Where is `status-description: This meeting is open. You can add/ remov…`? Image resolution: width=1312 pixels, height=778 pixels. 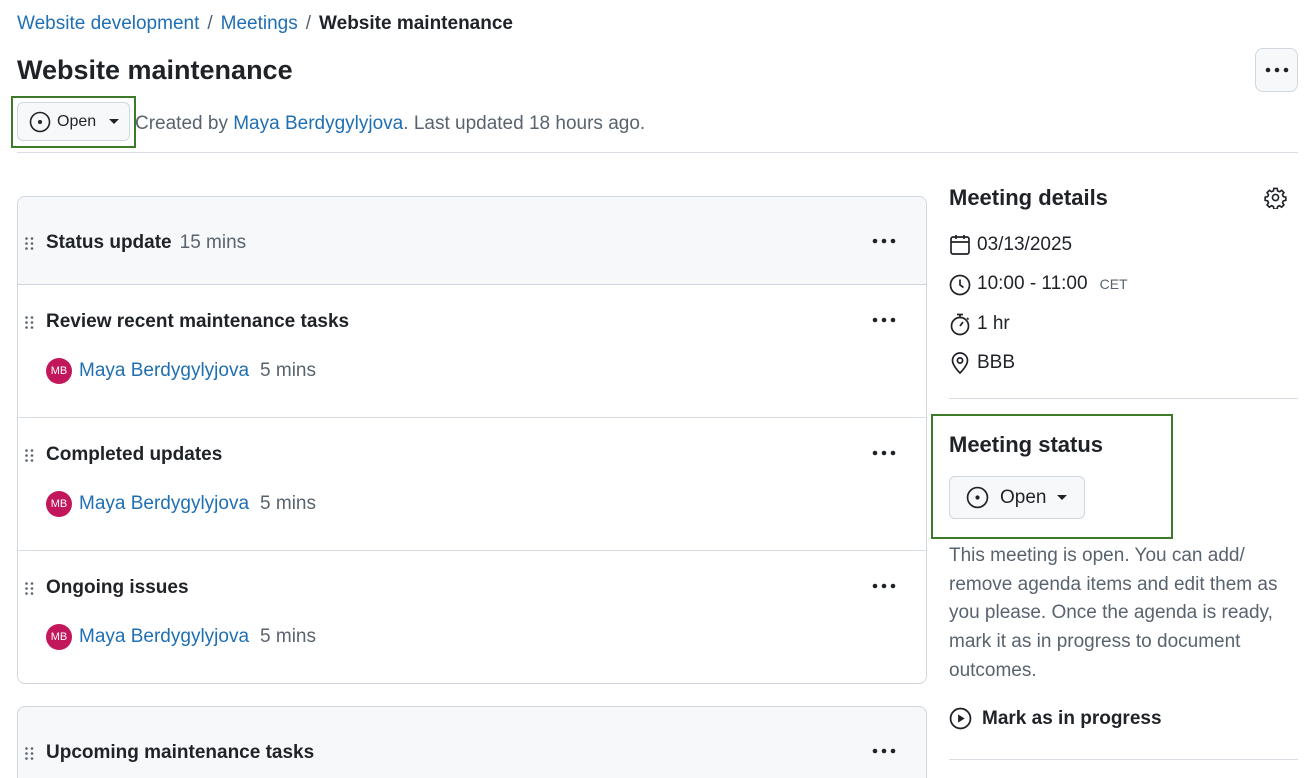 status-description: This meeting is open. You can add/ remov… is located at coordinates (1113, 613).